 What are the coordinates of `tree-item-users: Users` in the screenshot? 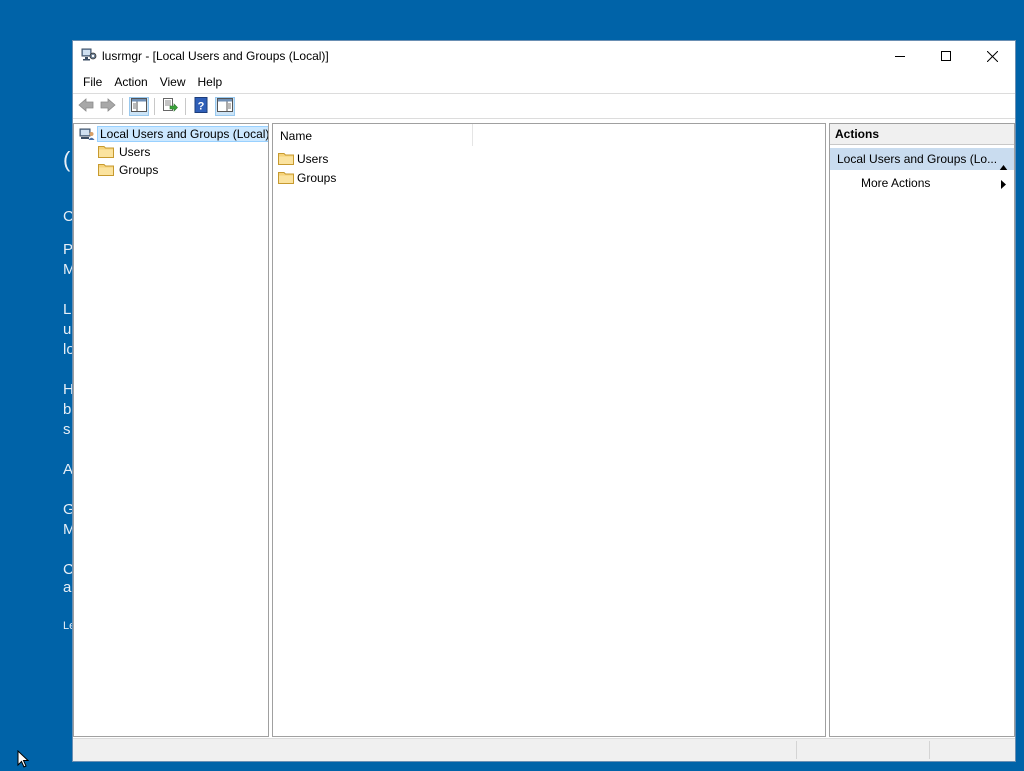 It's located at (124, 152).